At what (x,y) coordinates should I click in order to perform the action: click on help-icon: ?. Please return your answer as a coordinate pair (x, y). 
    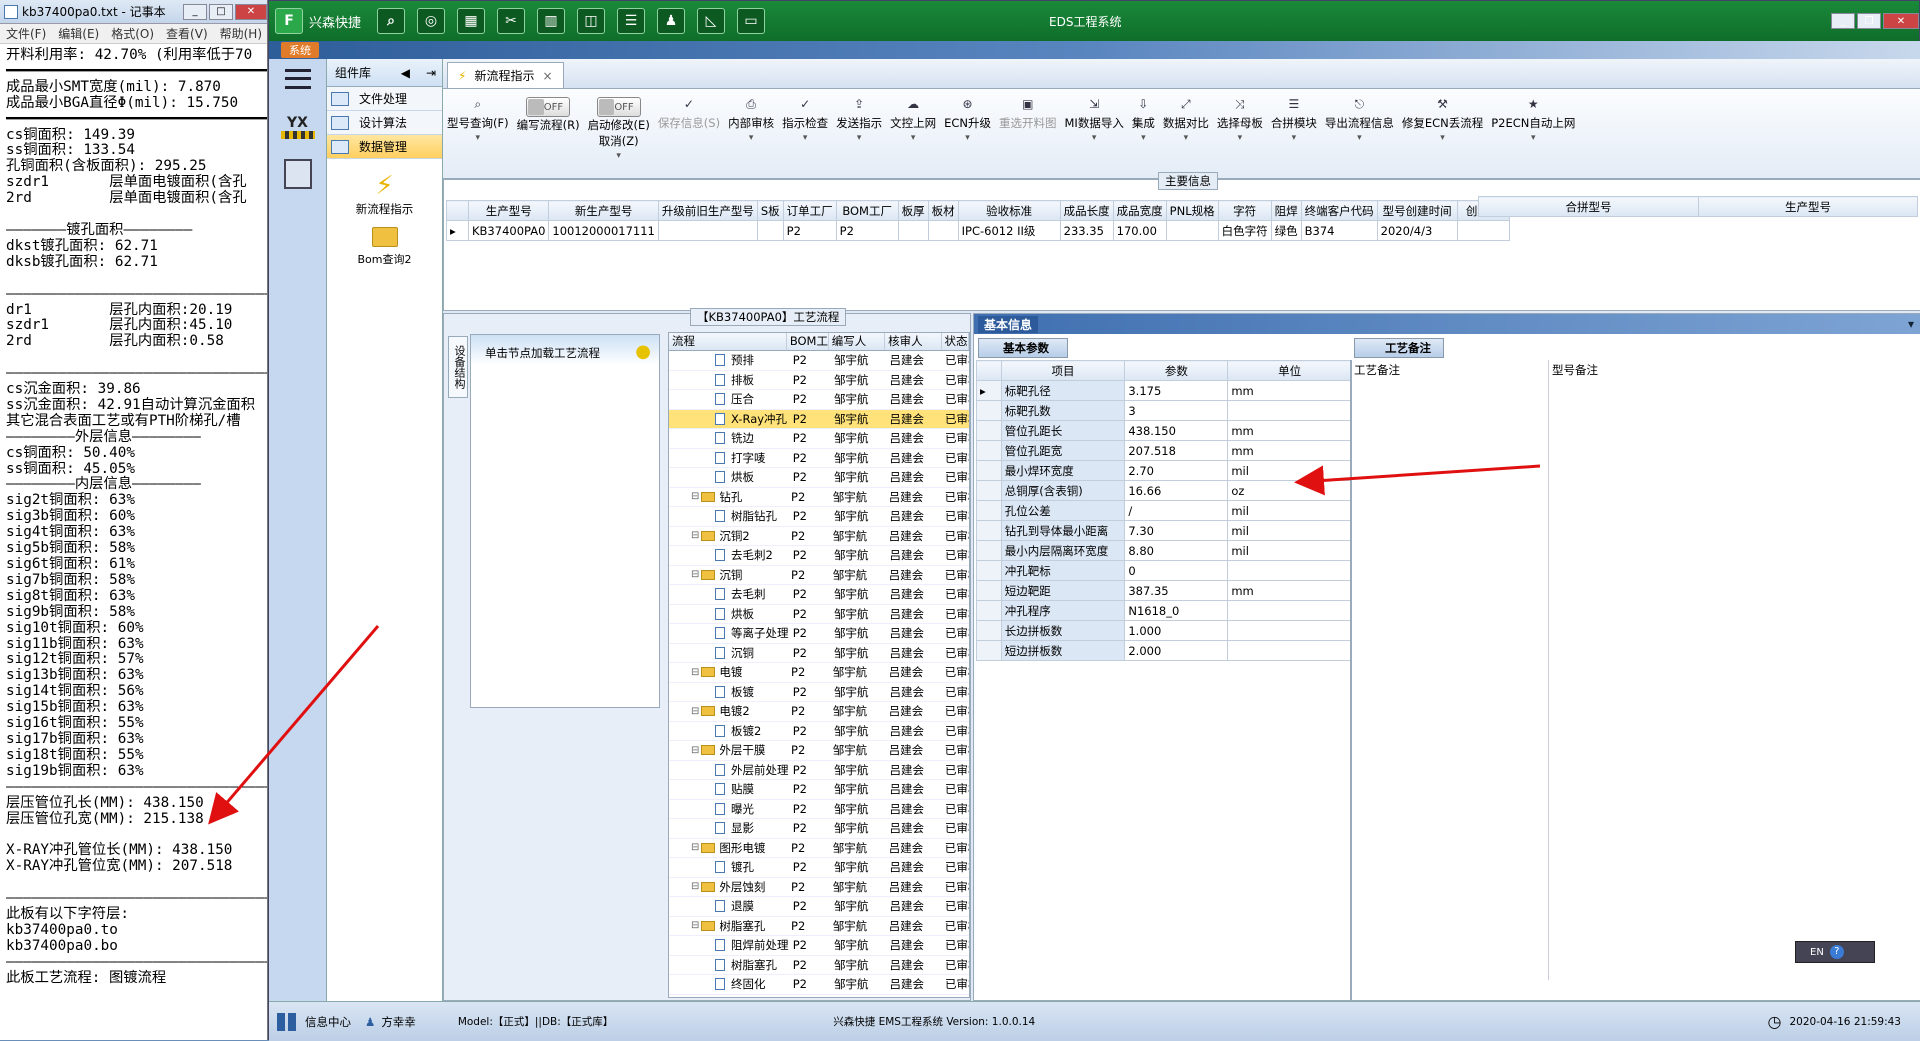
    Looking at the image, I should click on (1836, 952).